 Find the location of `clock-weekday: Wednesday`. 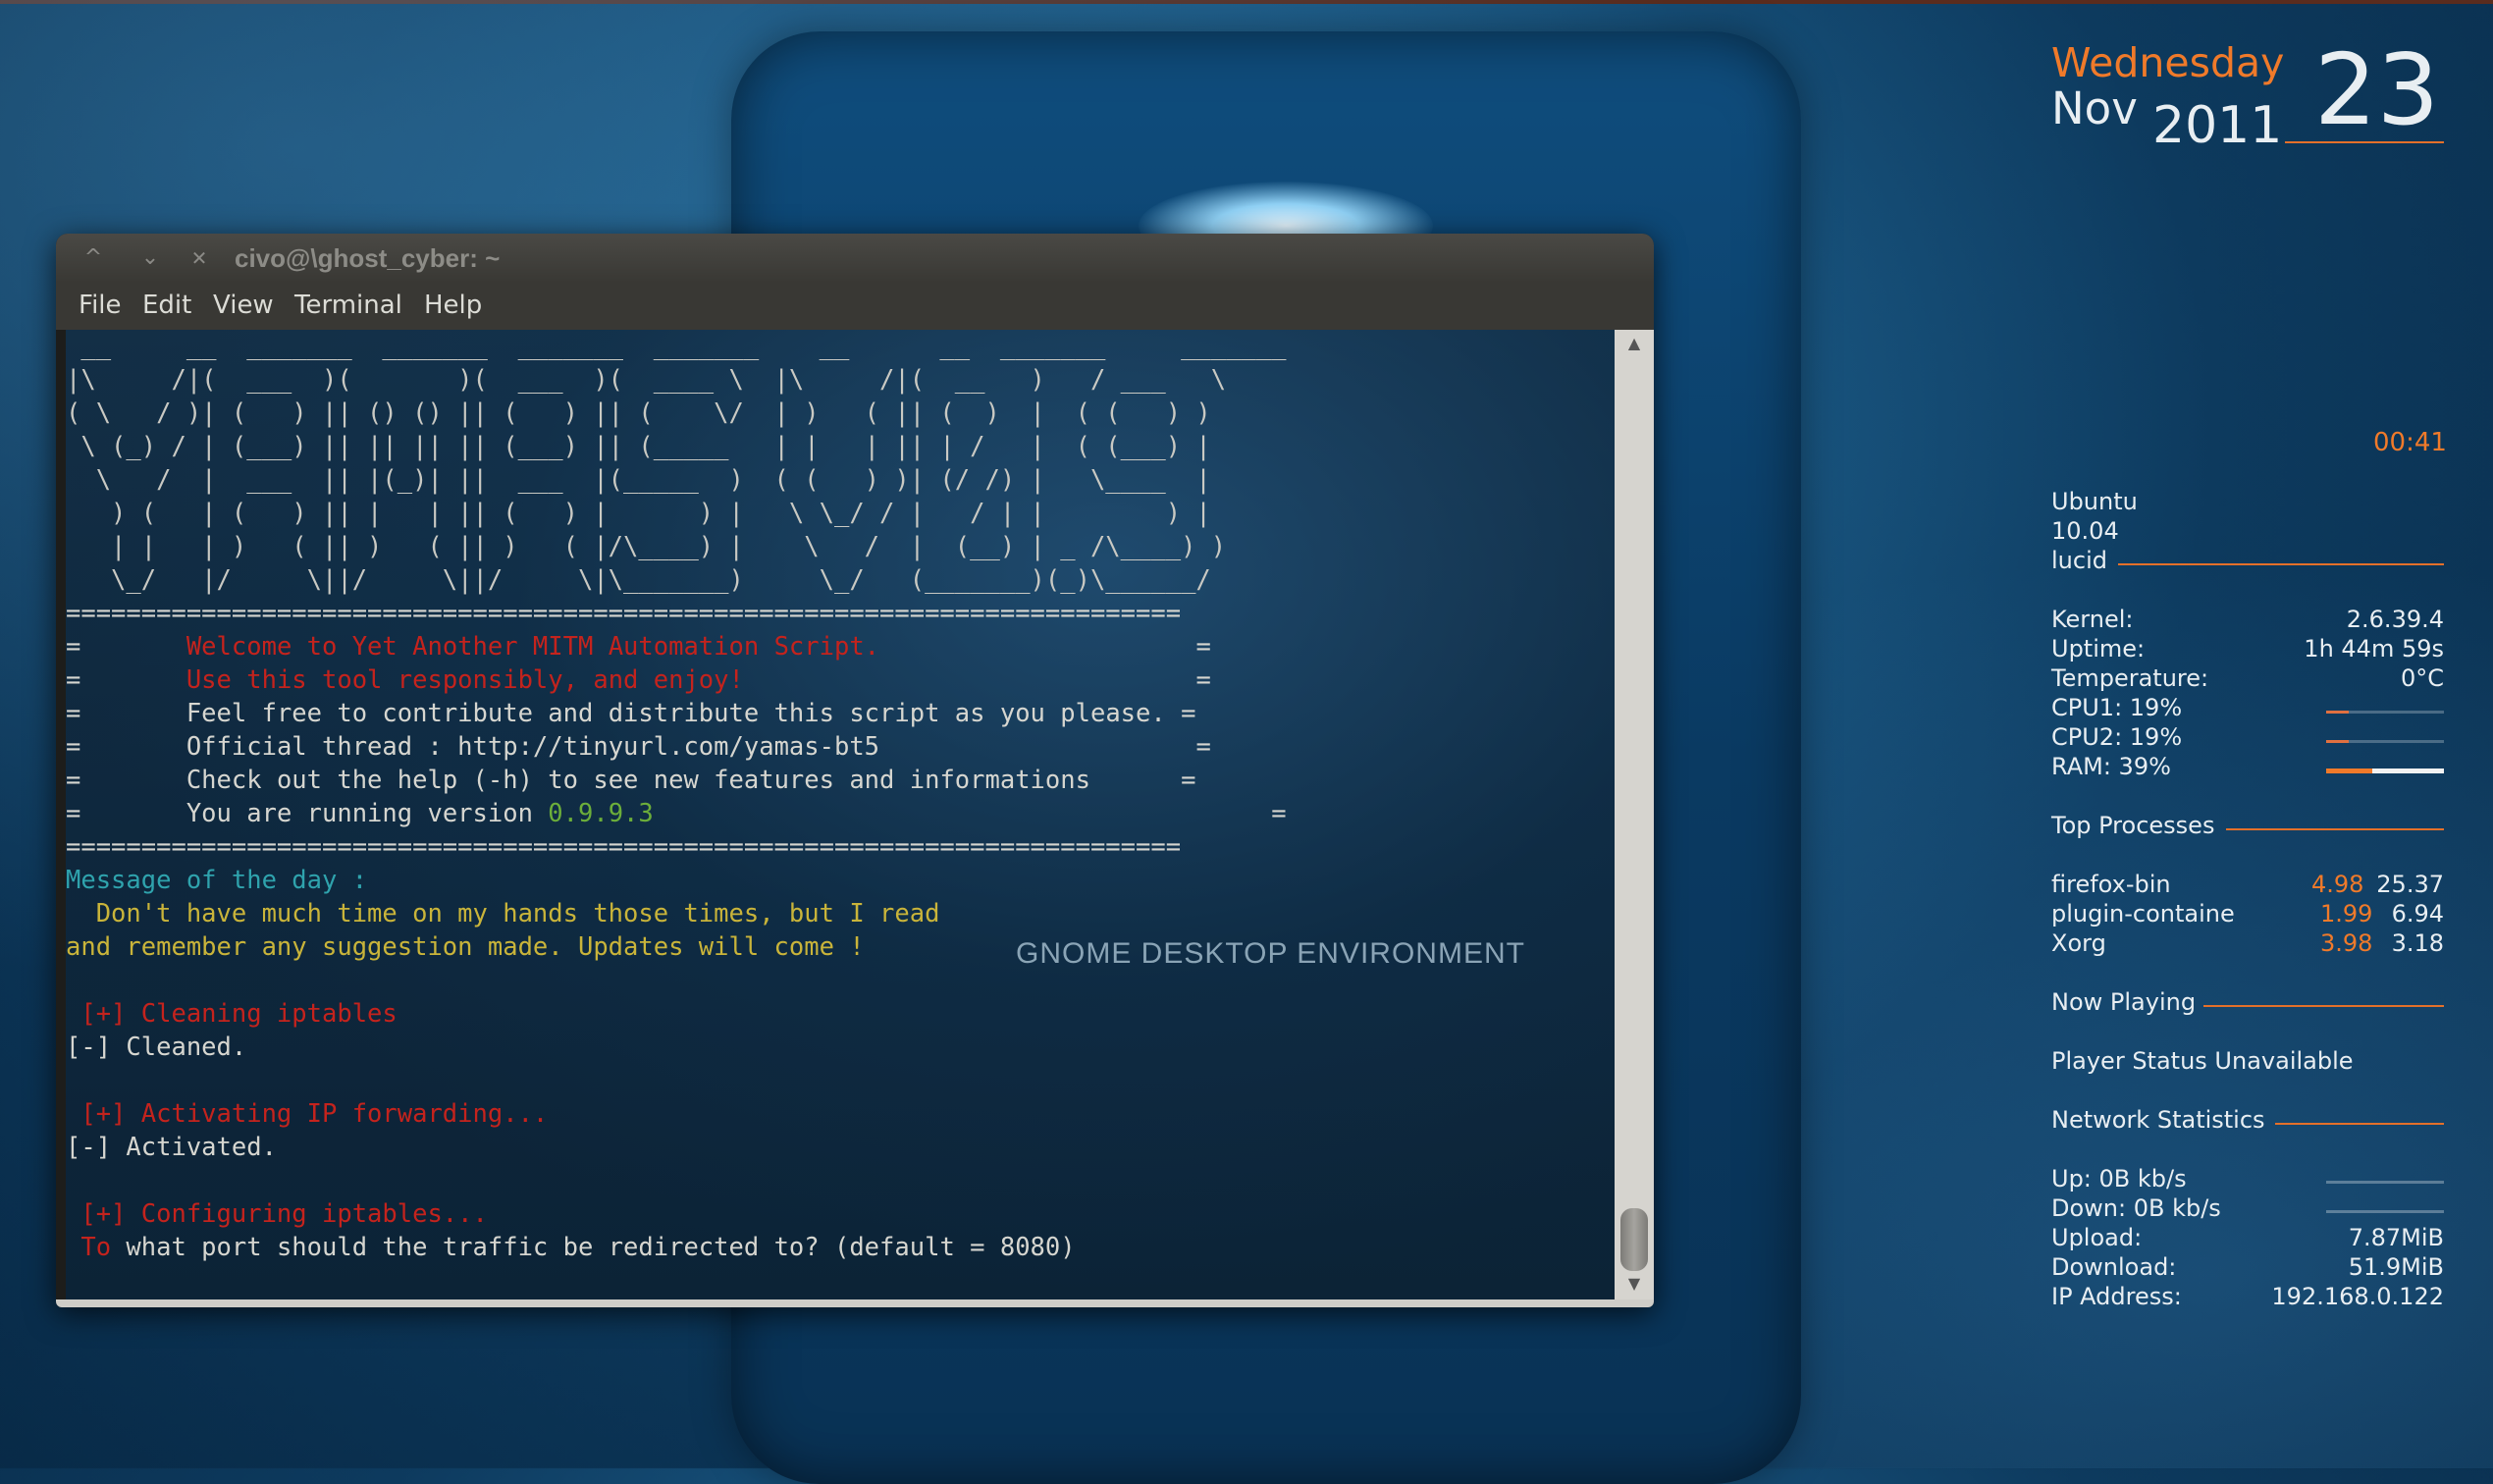

clock-weekday: Wednesday is located at coordinates (2168, 62).